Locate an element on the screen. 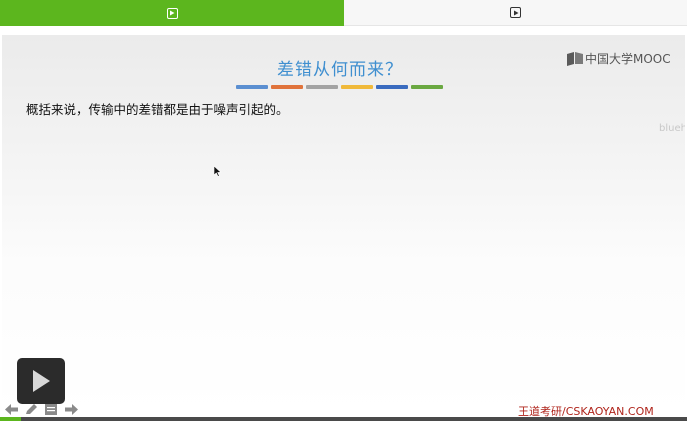 Image resolution: width=687 pixels, height=421 pixels. title-color-bars is located at coordinates (341, 87).